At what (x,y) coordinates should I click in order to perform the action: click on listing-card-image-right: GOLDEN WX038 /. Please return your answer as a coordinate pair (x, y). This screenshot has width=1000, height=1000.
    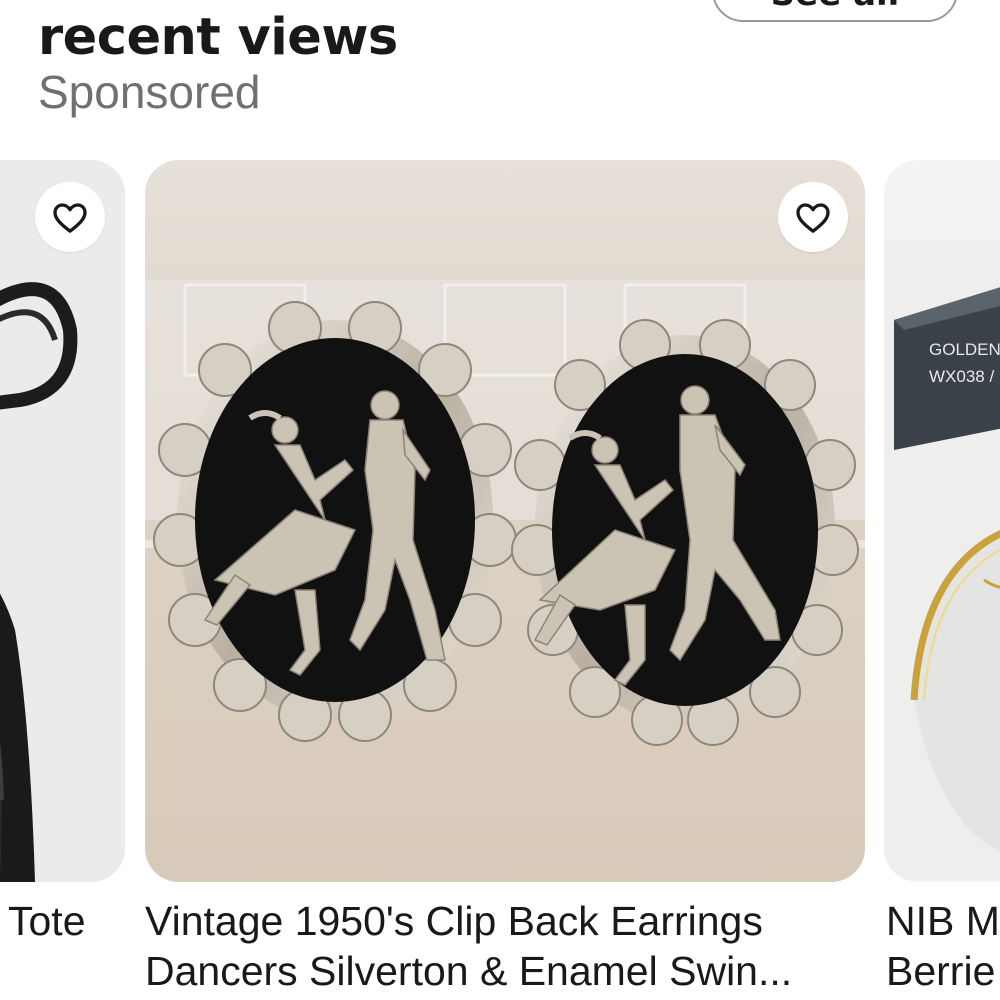
    Looking at the image, I should click on (942, 521).